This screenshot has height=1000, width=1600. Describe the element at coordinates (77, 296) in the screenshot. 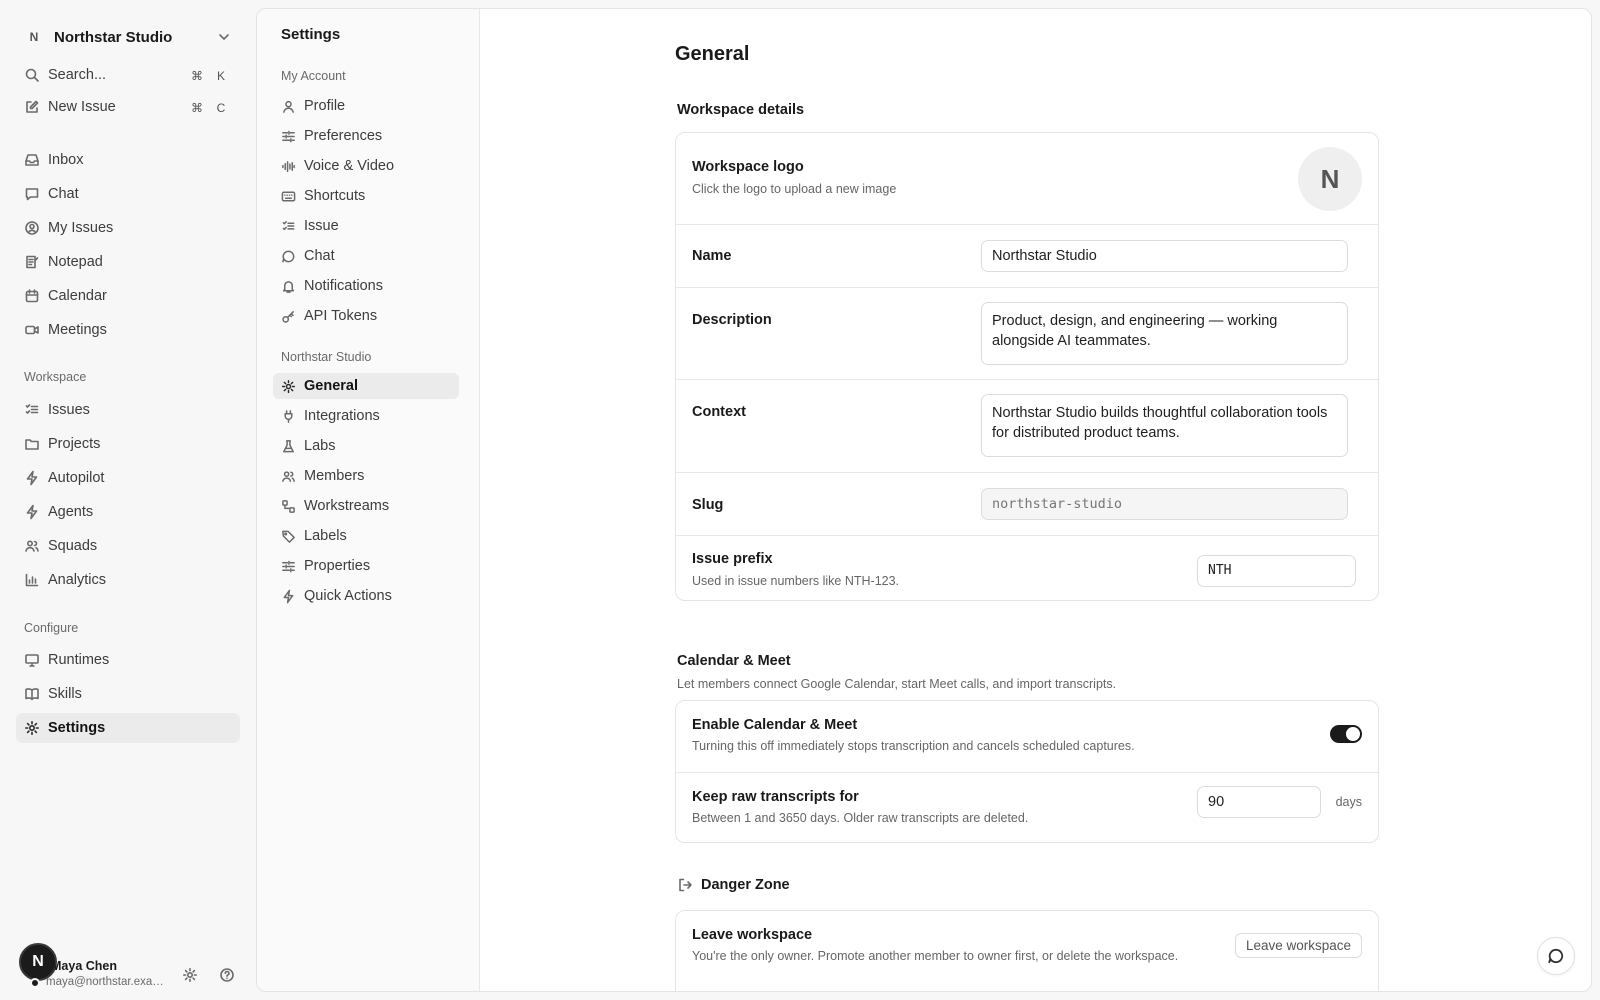

I see `sidebar-item-label: Calendar` at that location.